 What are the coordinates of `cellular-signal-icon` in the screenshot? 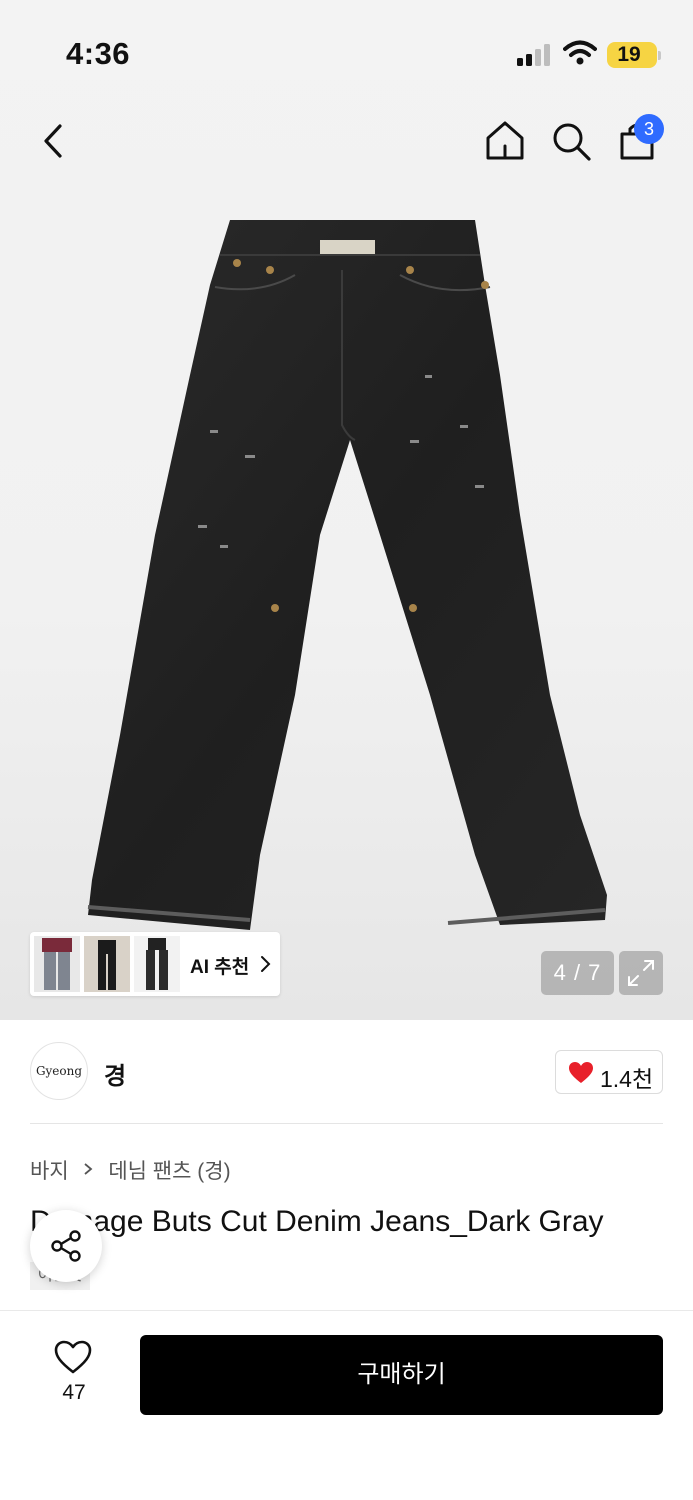 It's located at (533, 55).